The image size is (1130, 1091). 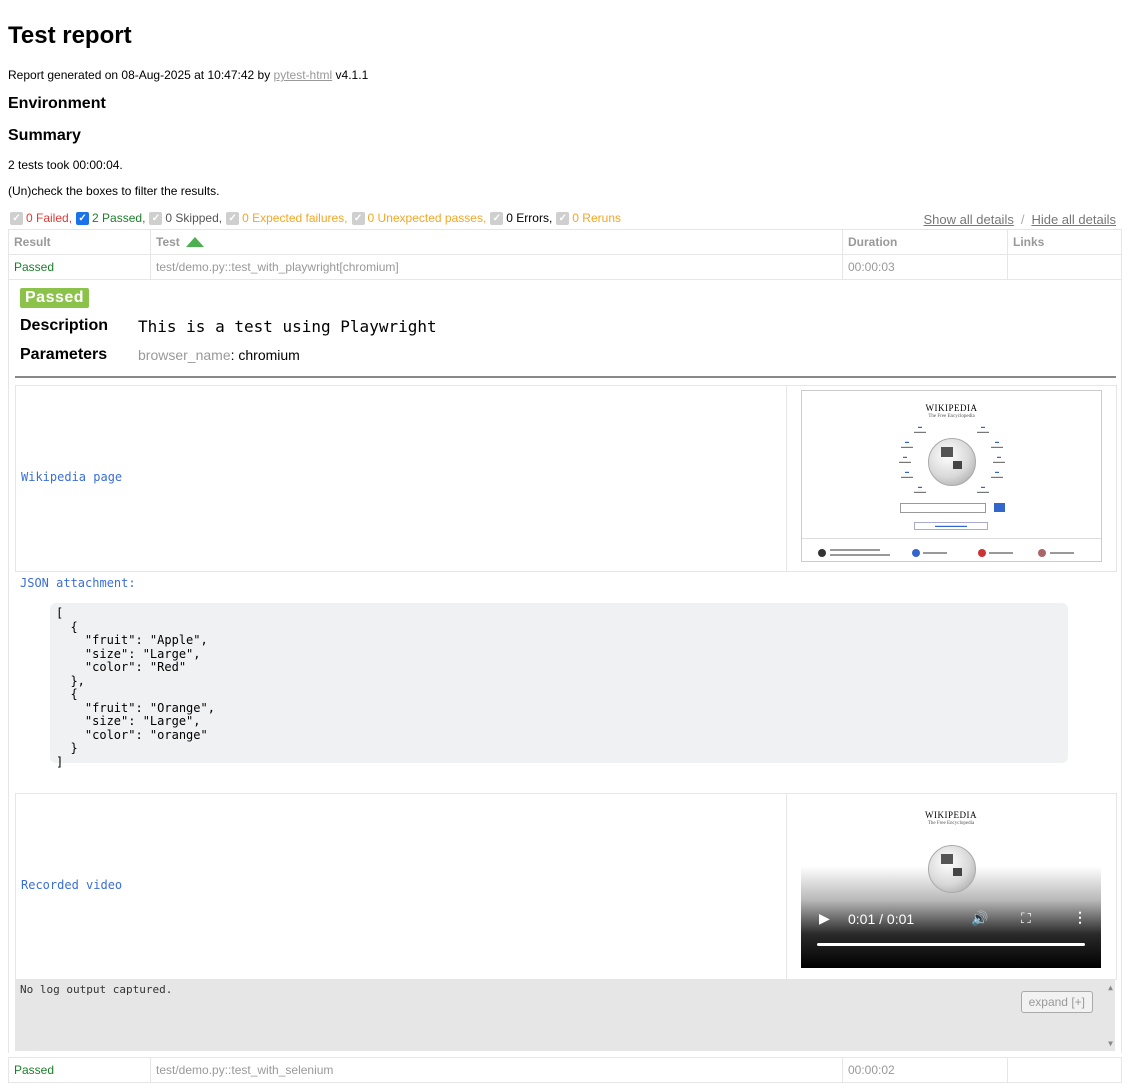 I want to click on filter-reruns-checkbox: ✓, so click(x=563, y=218).